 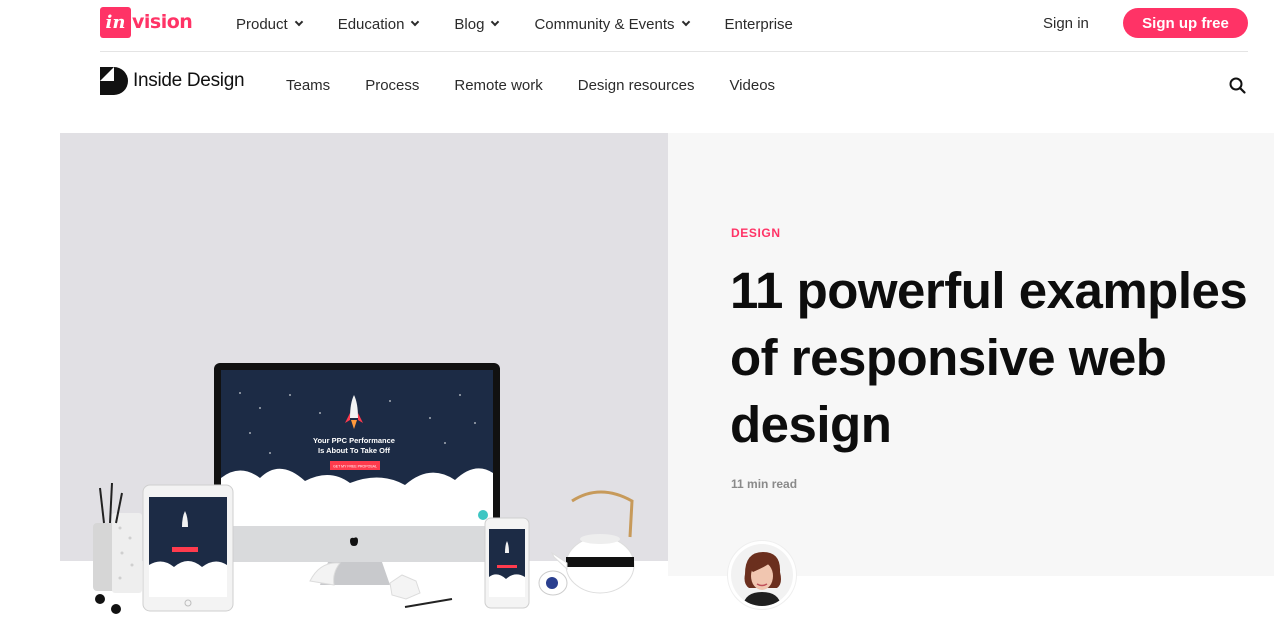 I want to click on nav-item-blog: Blog, so click(x=477, y=24).